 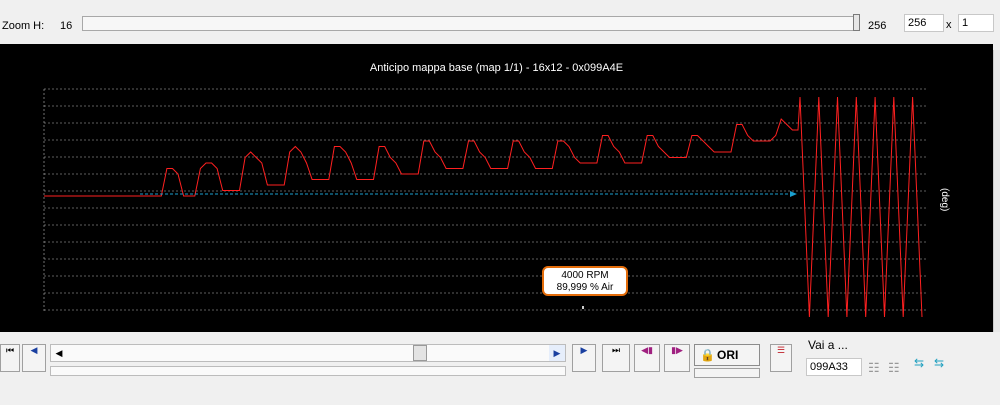 I want to click on cursor-arrowhead, so click(x=793, y=194).